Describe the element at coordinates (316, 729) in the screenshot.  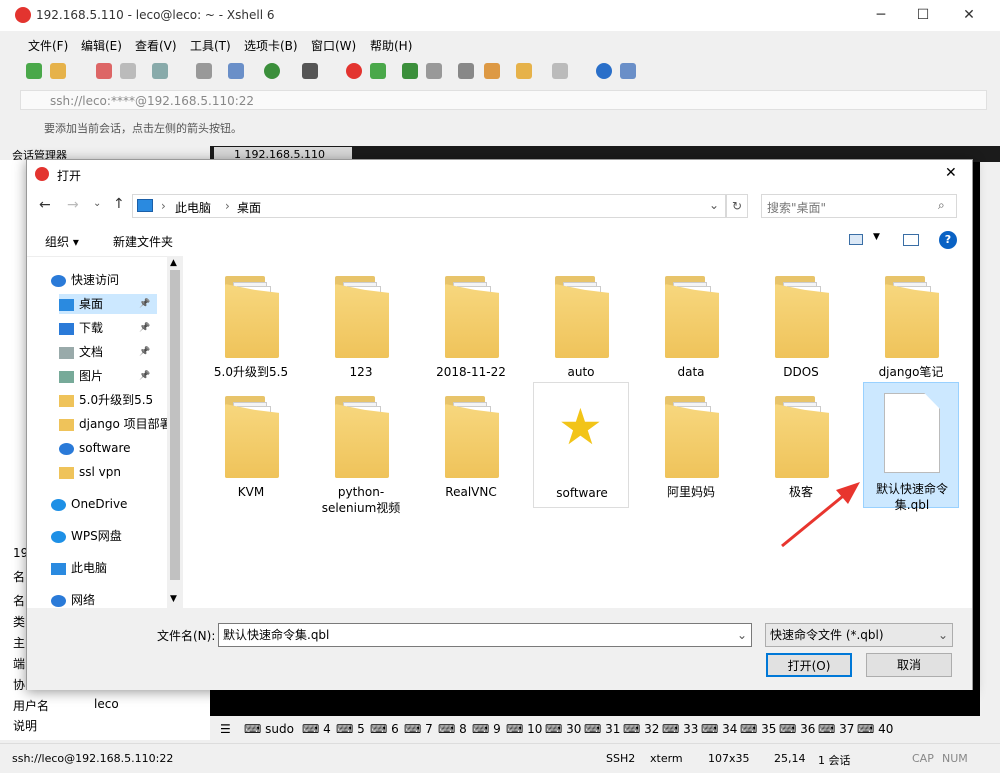
I see `quick-command-button: ⌨ 4` at that location.